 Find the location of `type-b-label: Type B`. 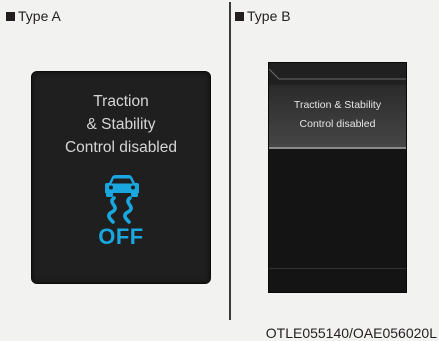

type-b-label: Type B is located at coordinates (269, 16).